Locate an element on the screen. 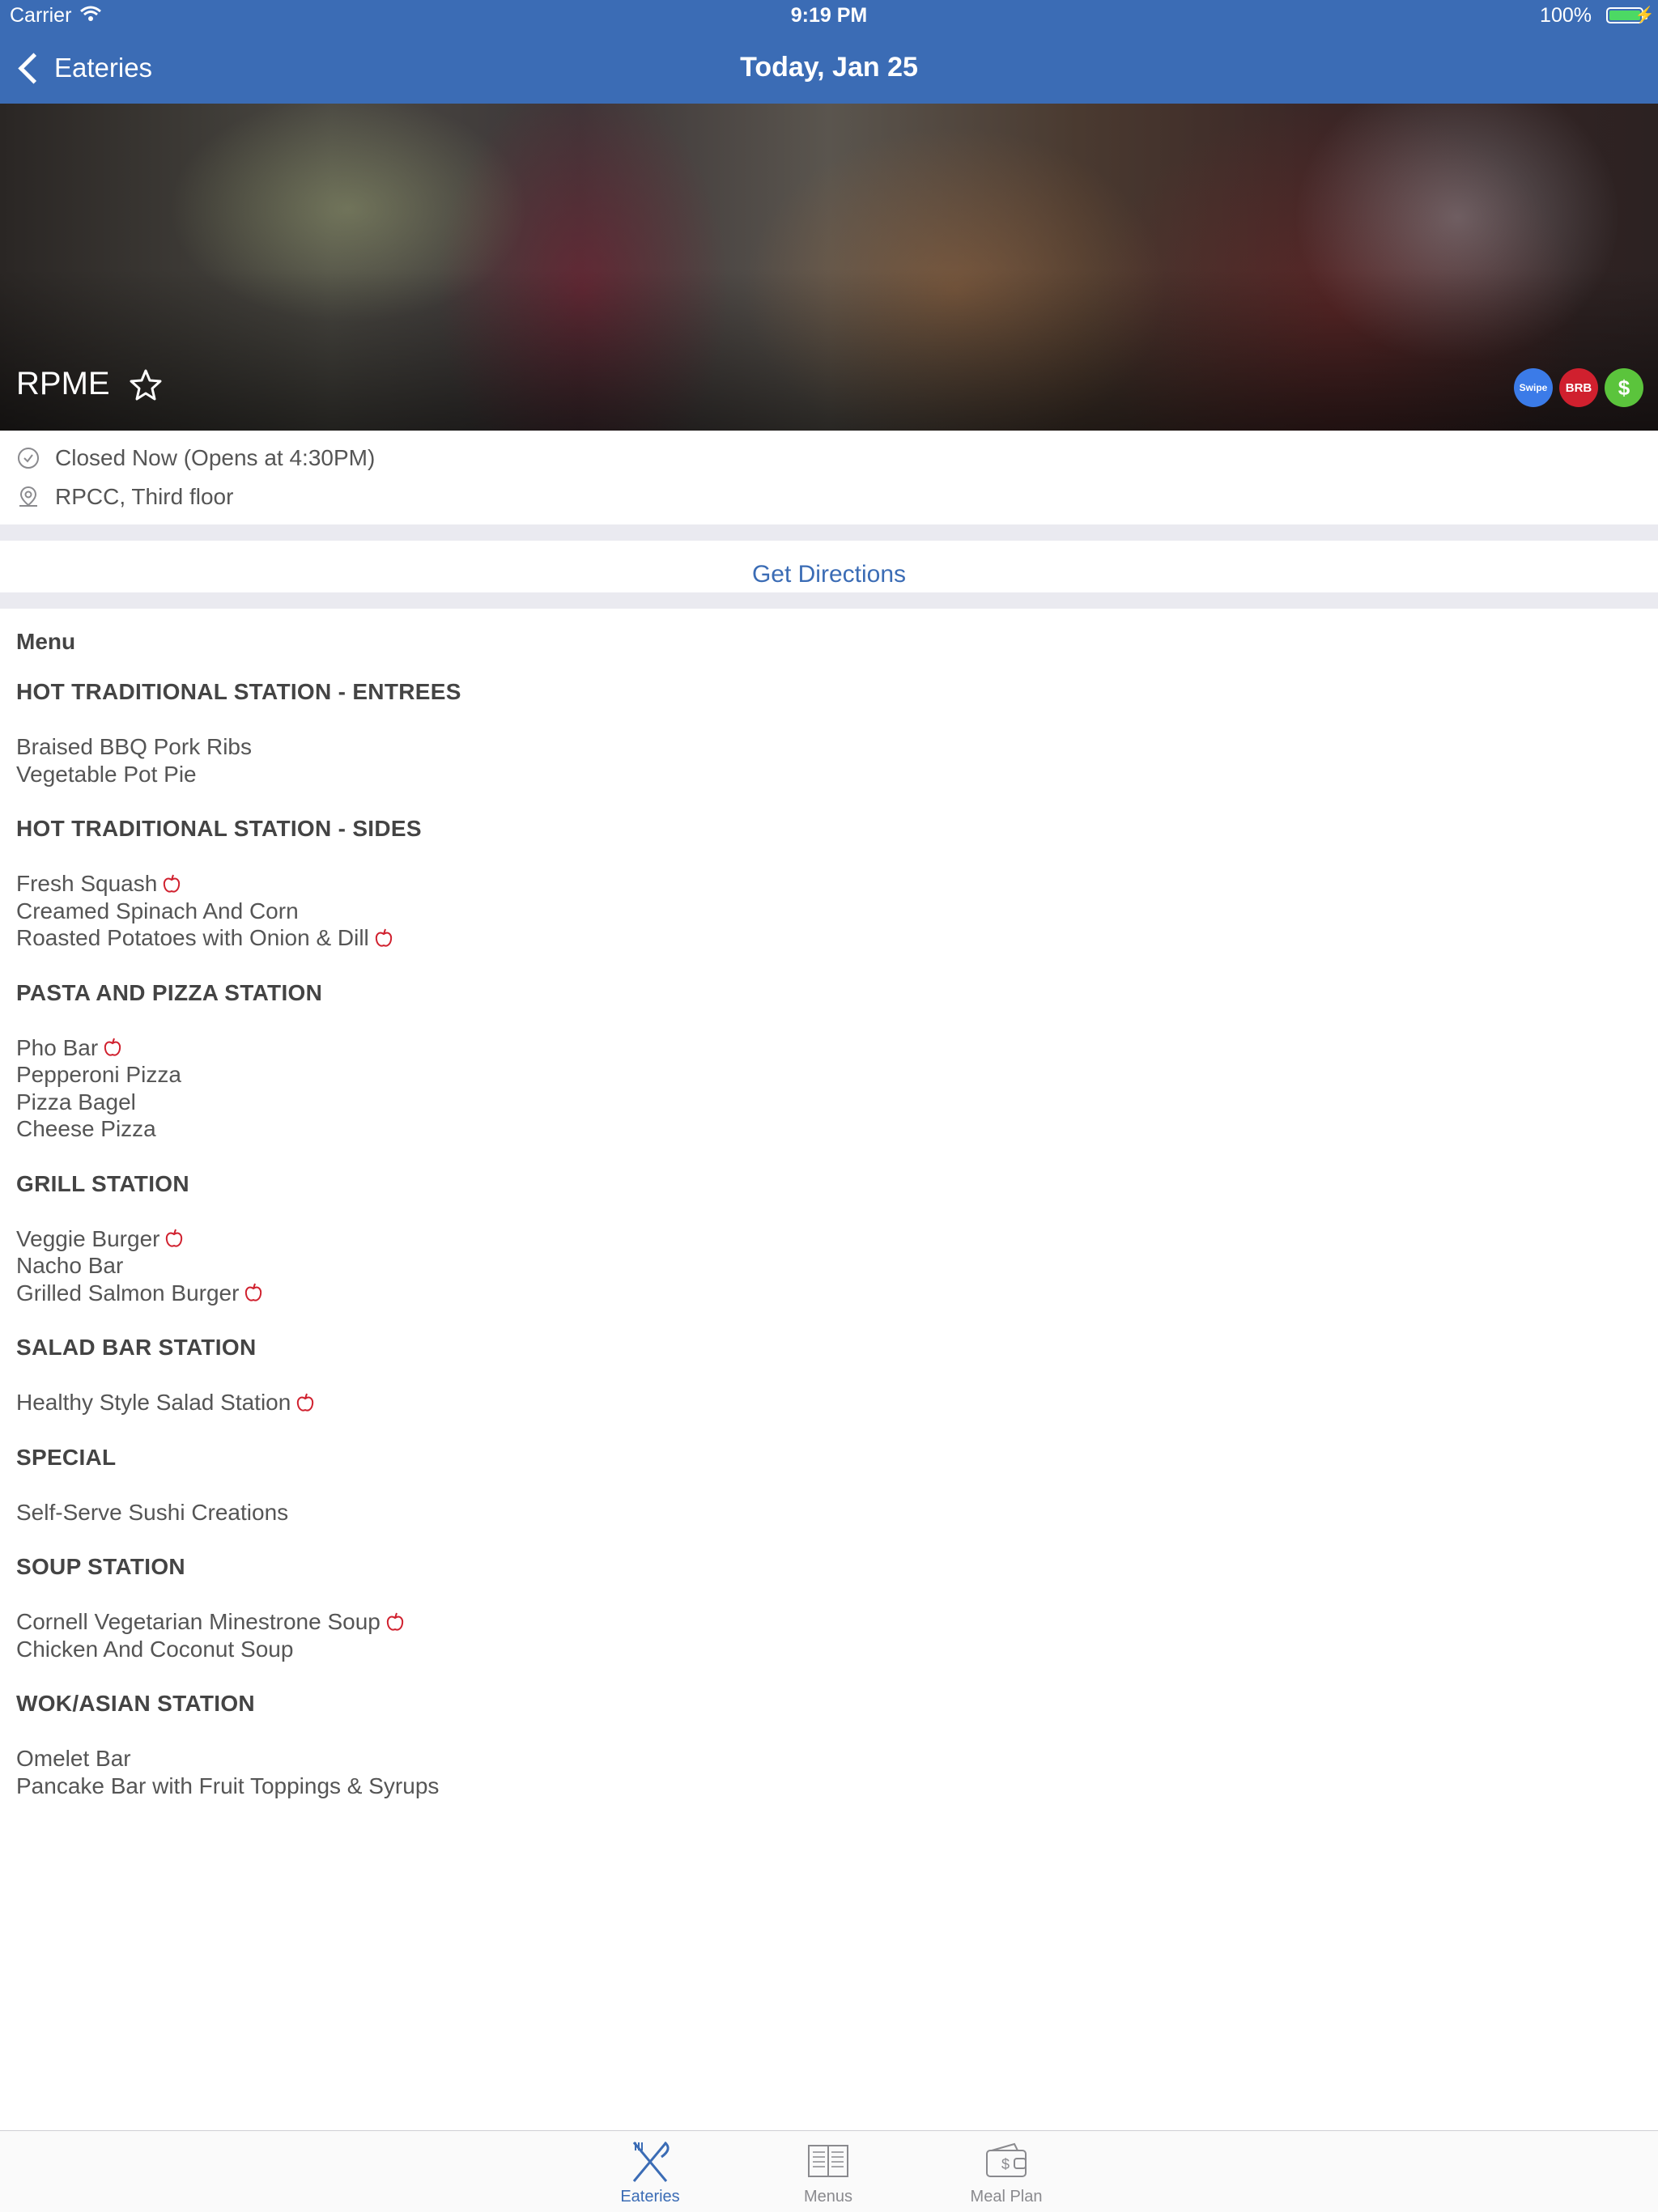 This screenshot has height=2212, width=1658. fork-knife-icon is located at coordinates (651, 2161).